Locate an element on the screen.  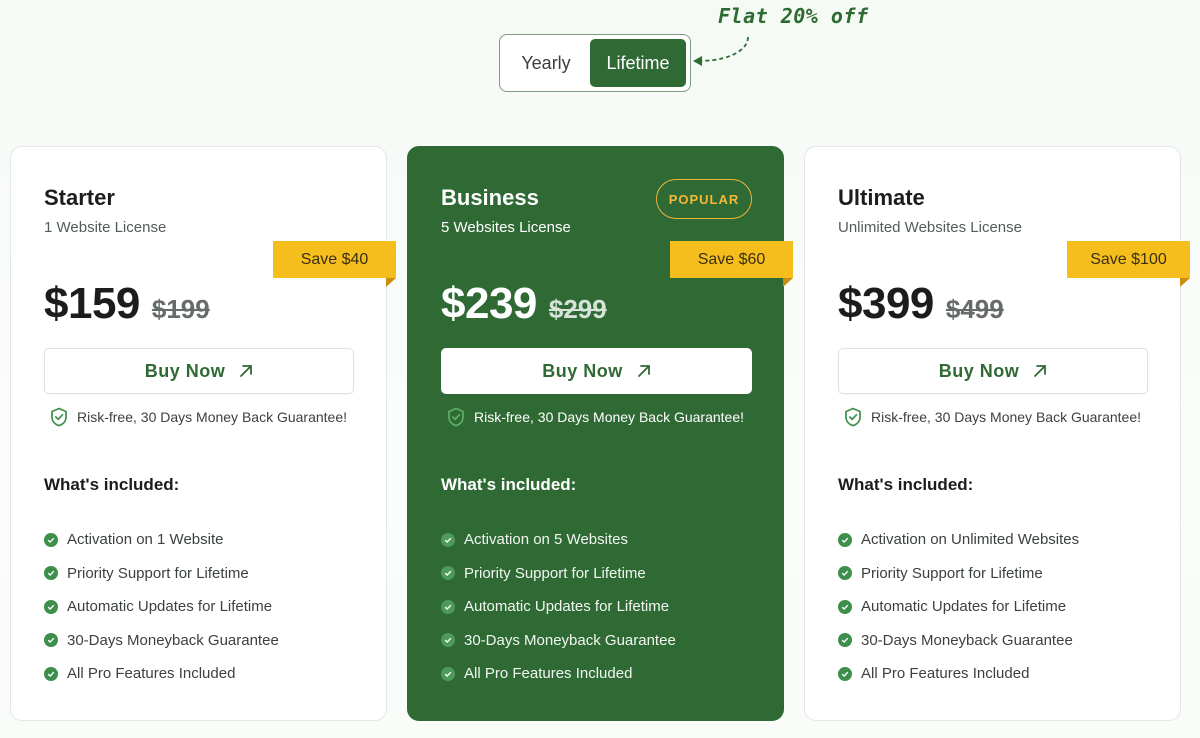
plan-license: 5 Websites License is located at coordinates (506, 227).